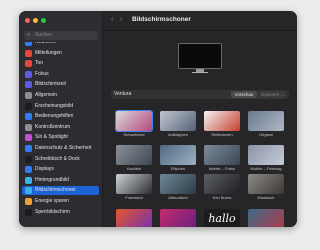 Image resolution: width=320 pixels, height=250 pixels. What do you see at coordinates (60, 95) in the screenshot?
I see `sidebar-item: Allgemein` at bounding box center [60, 95].